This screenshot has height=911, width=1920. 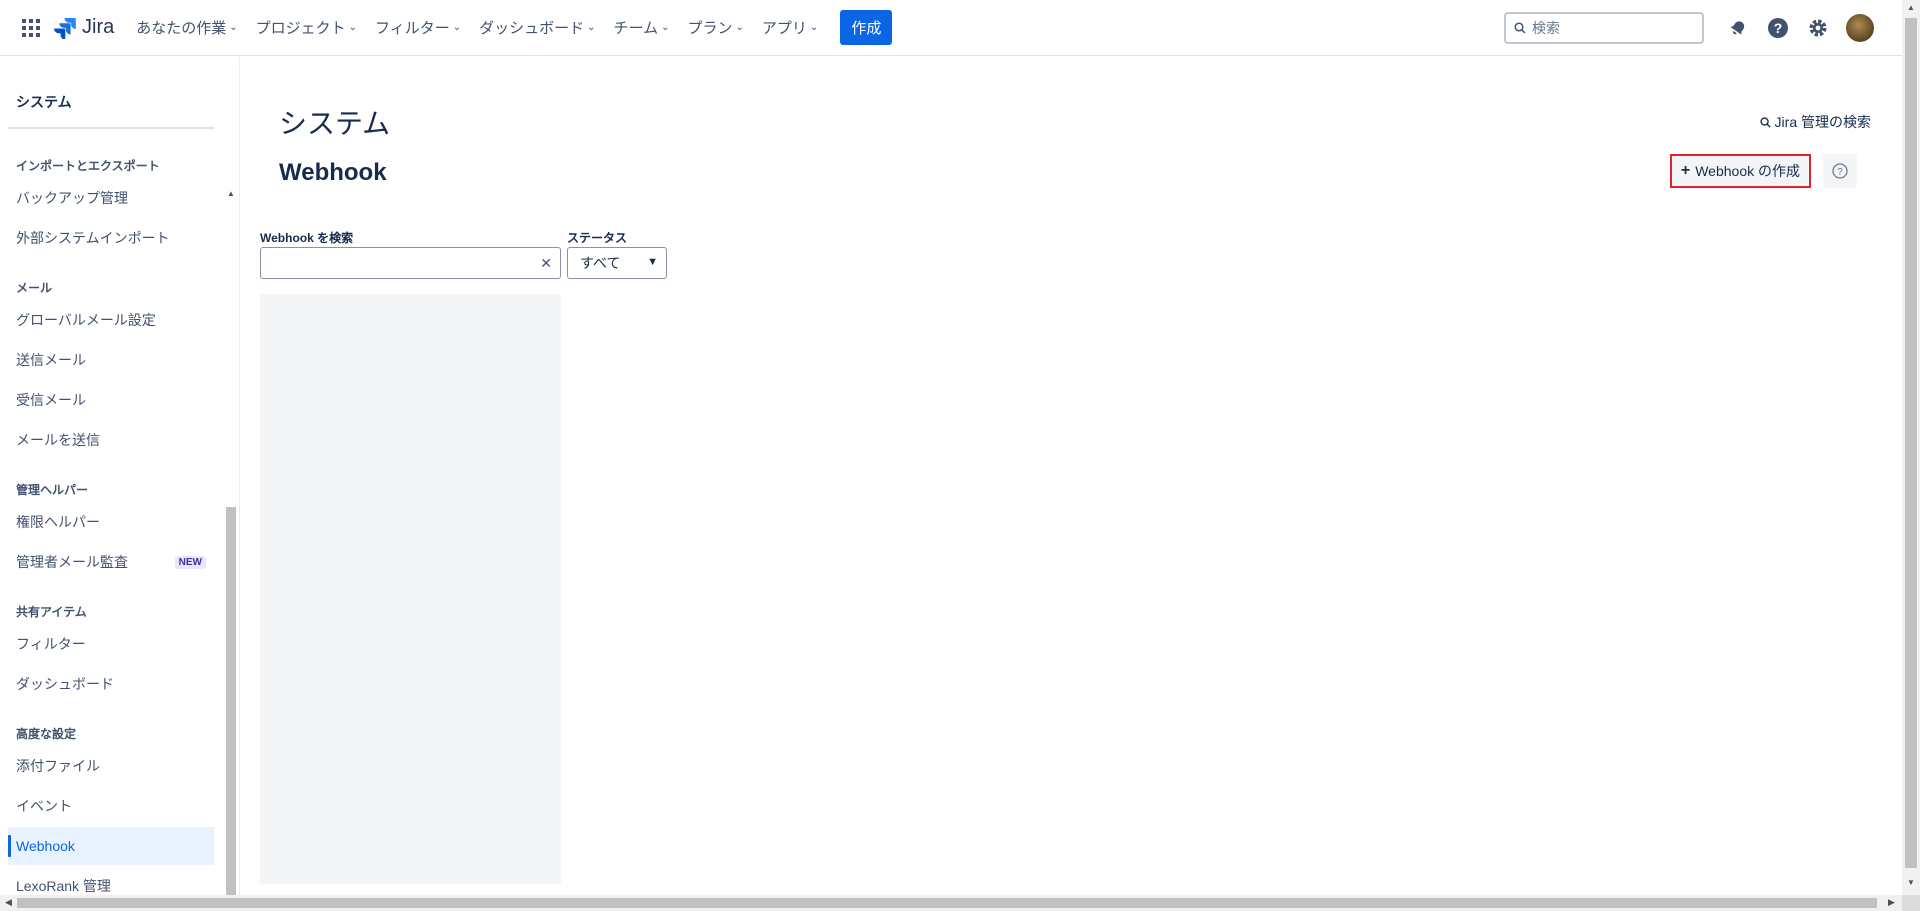 I want to click on sidebar-item-label: メールを送信, so click(x=58, y=440).